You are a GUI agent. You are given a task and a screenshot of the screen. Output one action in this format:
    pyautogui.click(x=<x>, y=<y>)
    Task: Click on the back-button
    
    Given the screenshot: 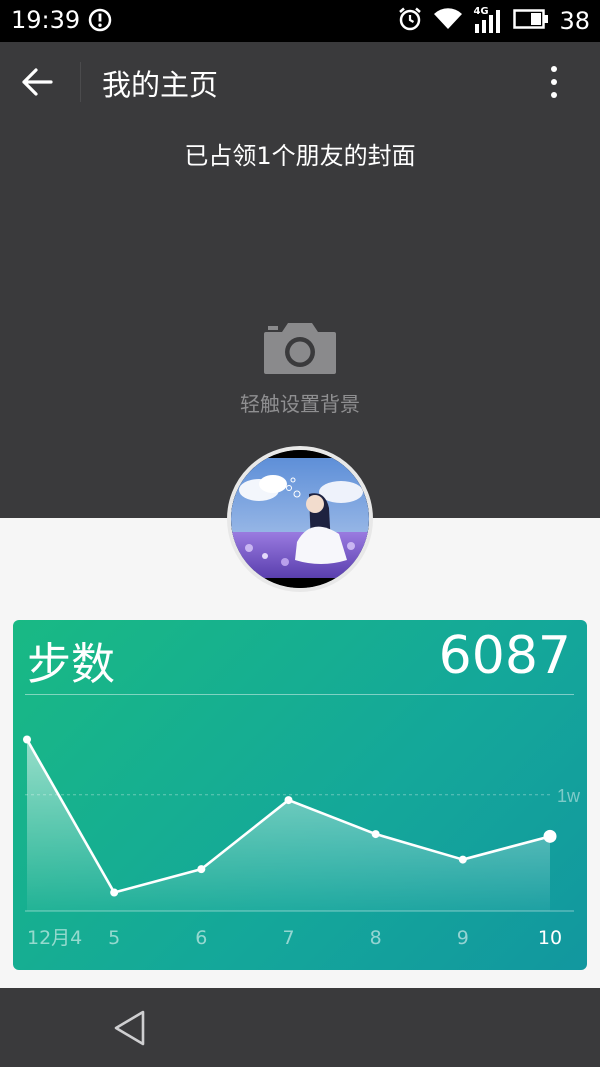 What is the action you would take?
    pyautogui.click(x=38, y=82)
    